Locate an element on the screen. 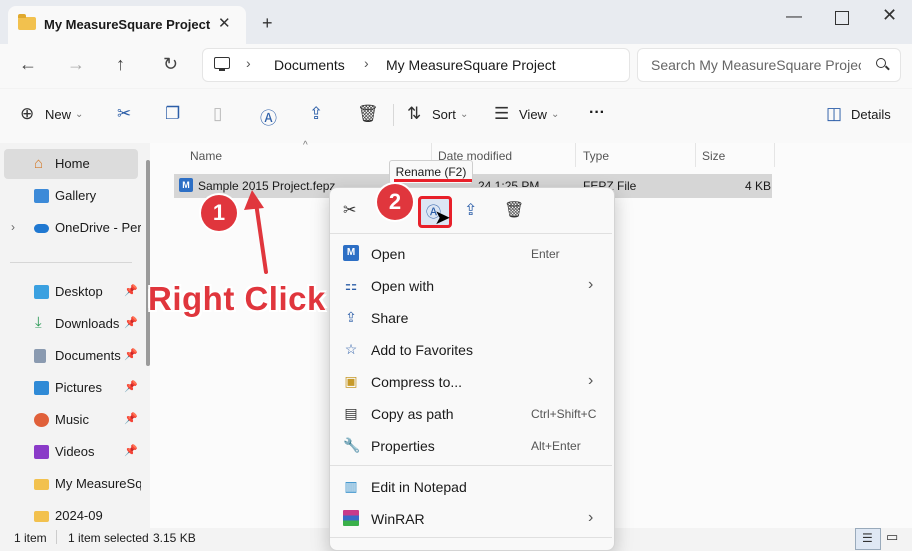 The height and width of the screenshot is (551, 912). annotation-arrow is located at coordinates (256, 232).